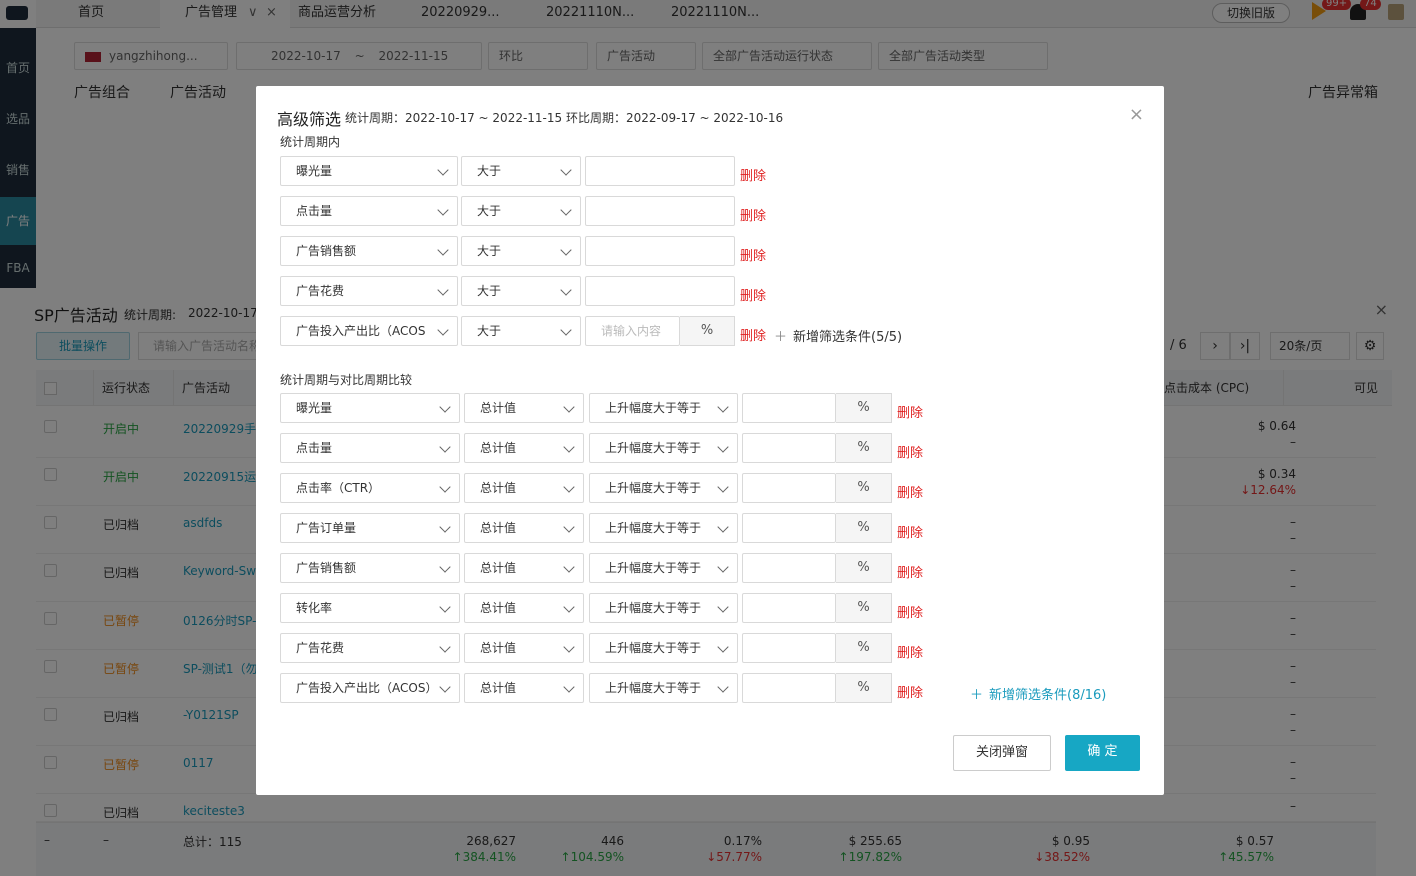 This screenshot has width=1416, height=876. Describe the element at coordinates (1136, 114) in the screenshot. I see `close-icon: ×` at that location.